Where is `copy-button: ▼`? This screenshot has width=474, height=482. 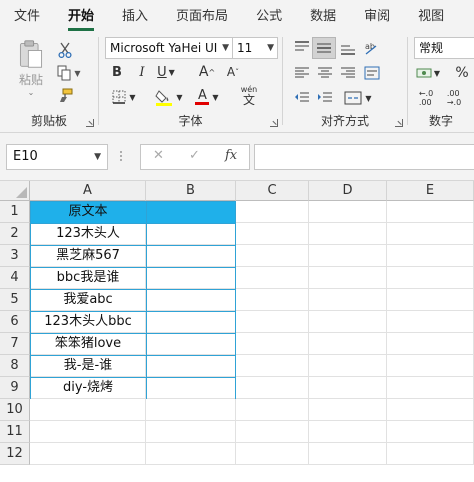
copy-button: ▼ is located at coordinates (69, 73).